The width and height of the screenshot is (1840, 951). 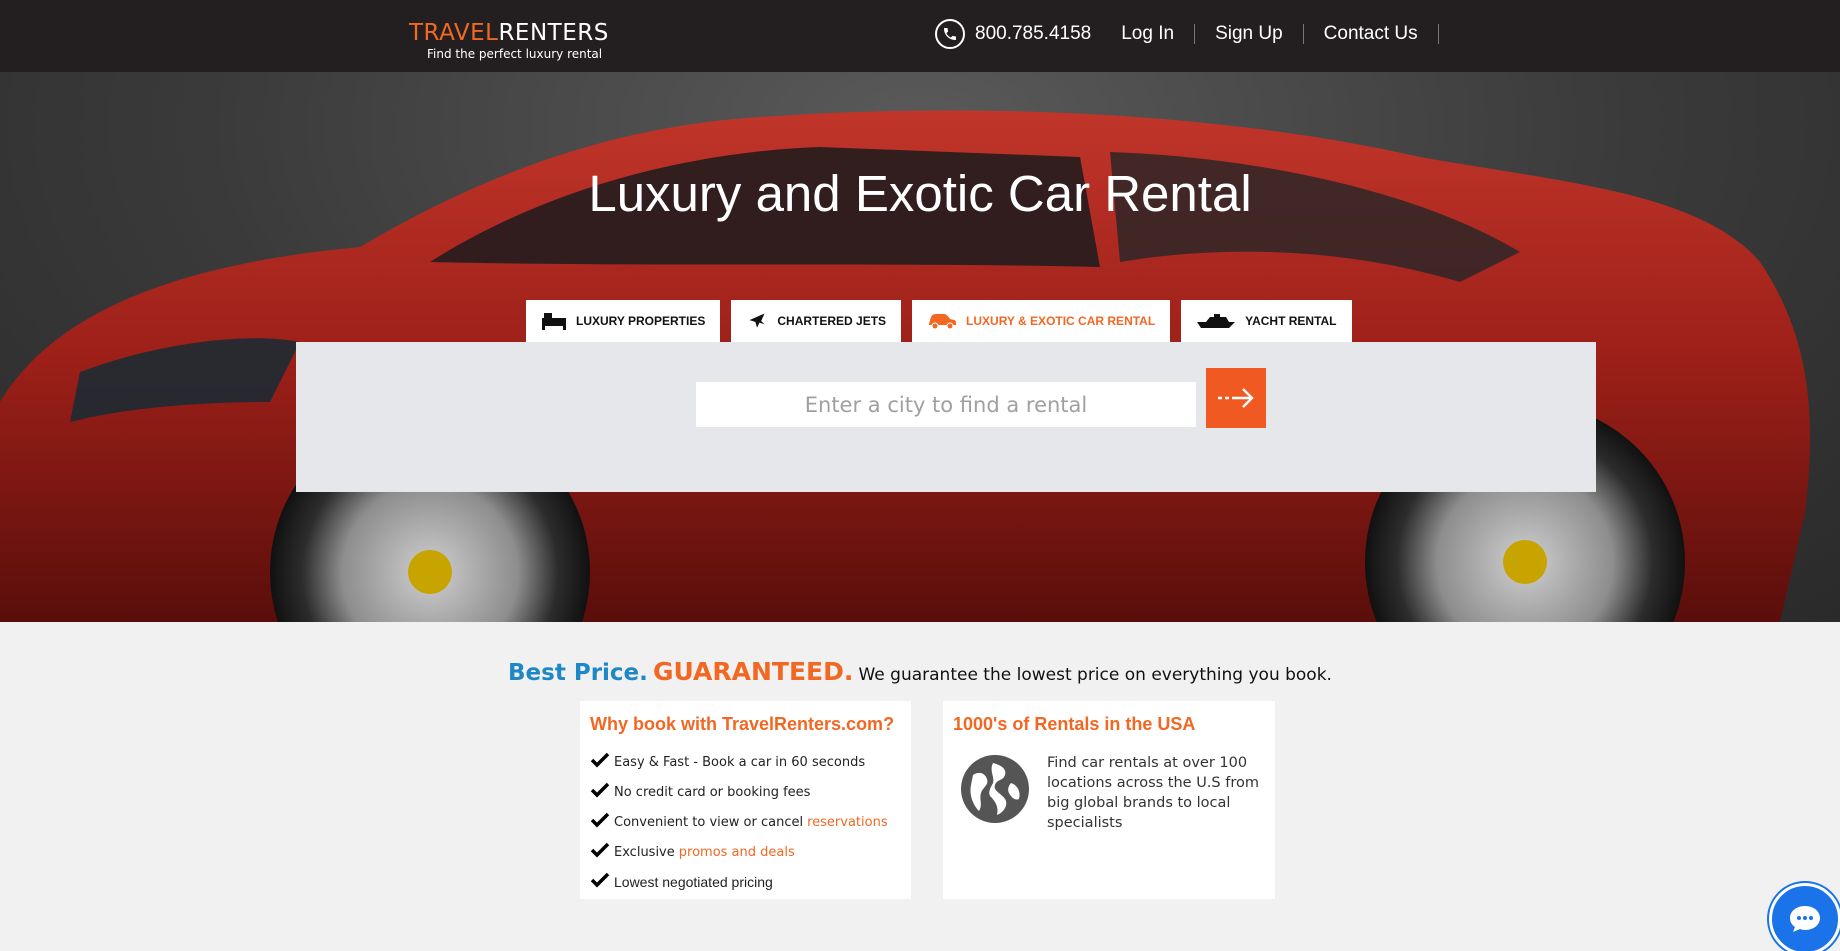 I want to click on list-item: Lowest negotiated pricing, so click(x=750, y=882).